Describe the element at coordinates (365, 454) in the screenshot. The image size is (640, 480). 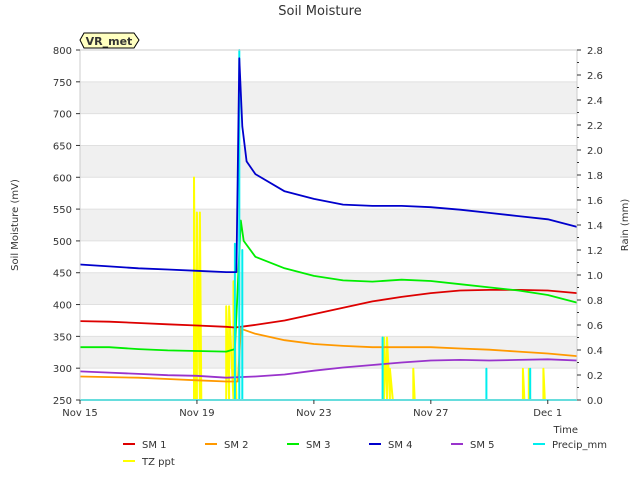
I see `legend: SM 1 SM 2 SM 3 SM 4 SM 5 Precip_mm TZ ppt` at that location.